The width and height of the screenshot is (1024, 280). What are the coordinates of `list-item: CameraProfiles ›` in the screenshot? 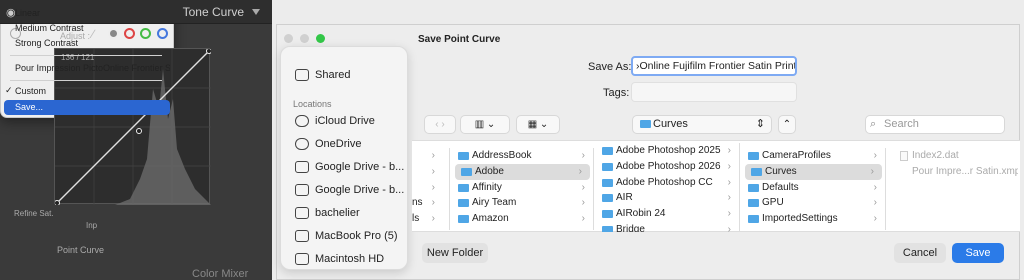 It's located at (813, 156).